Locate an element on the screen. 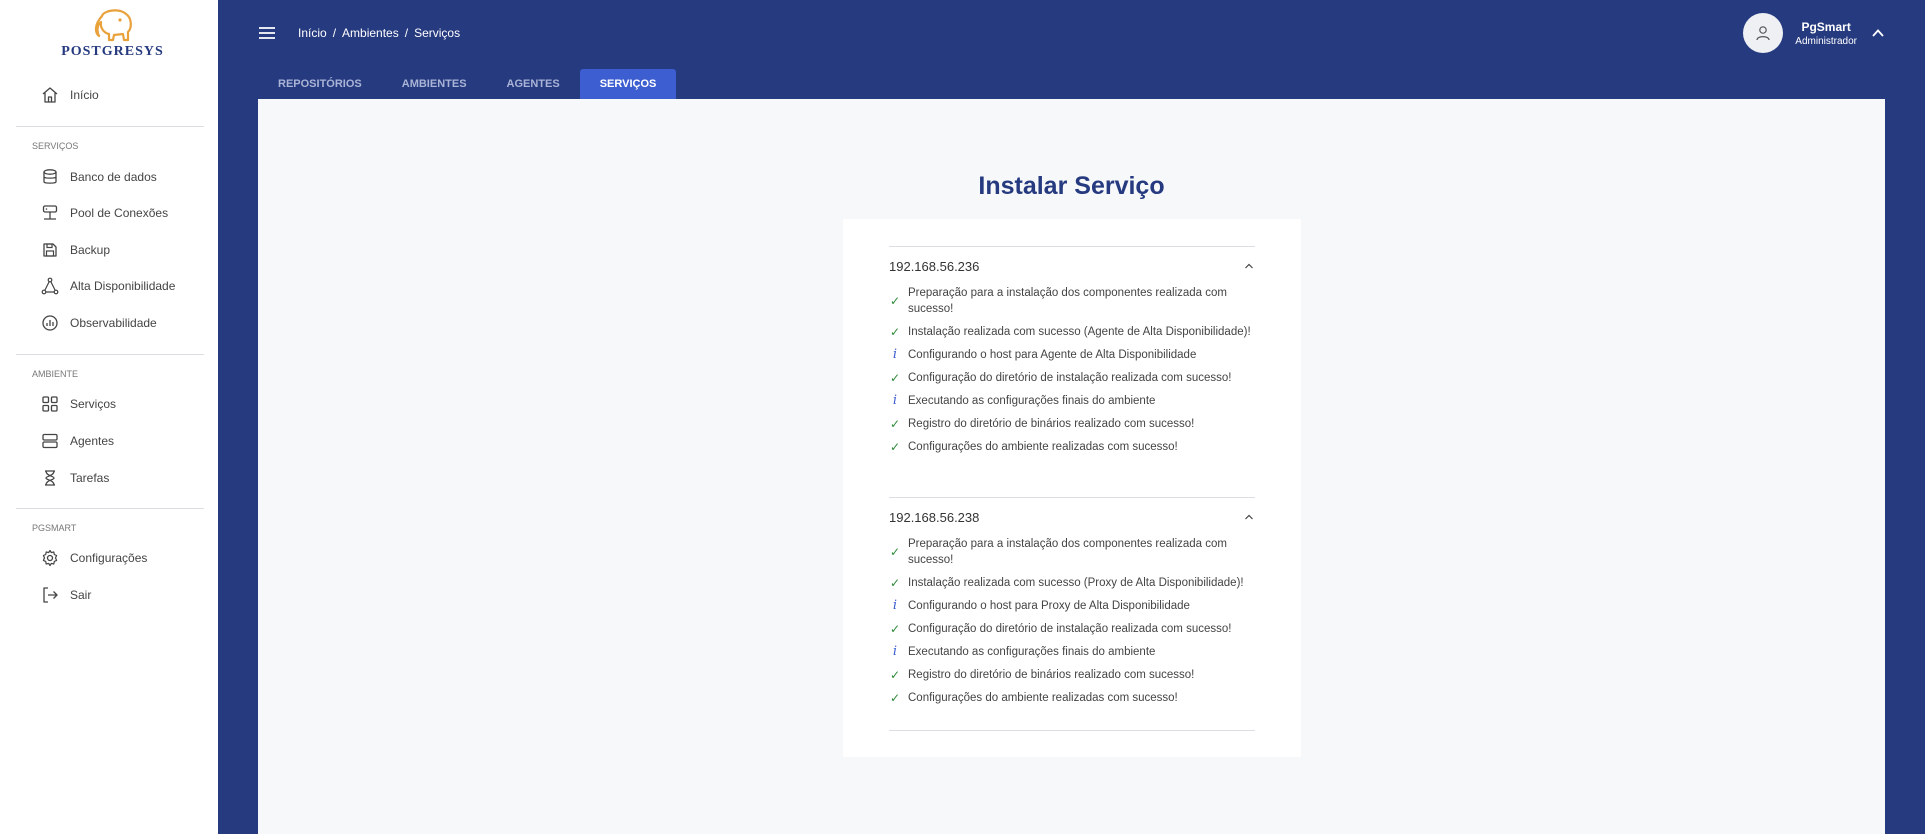  user-icon is located at coordinates (1763, 33).